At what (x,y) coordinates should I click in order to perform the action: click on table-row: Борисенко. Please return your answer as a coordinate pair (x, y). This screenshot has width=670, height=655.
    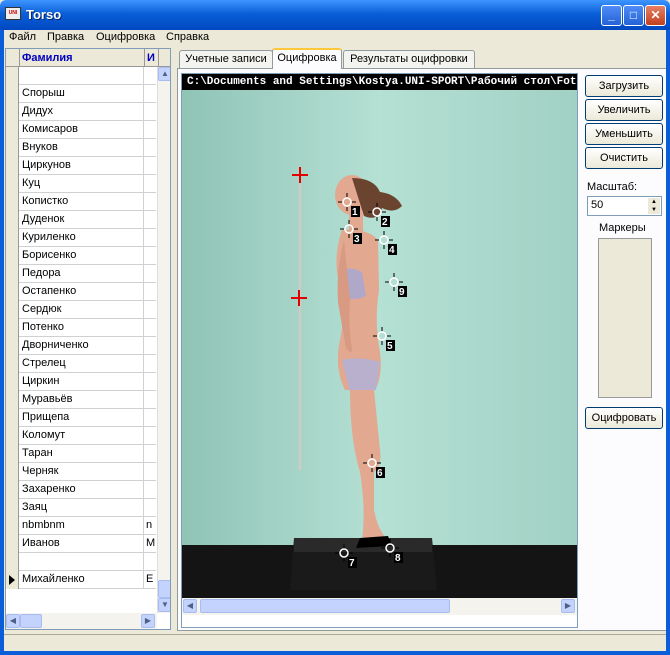
    Looking at the image, I should click on (81, 256).